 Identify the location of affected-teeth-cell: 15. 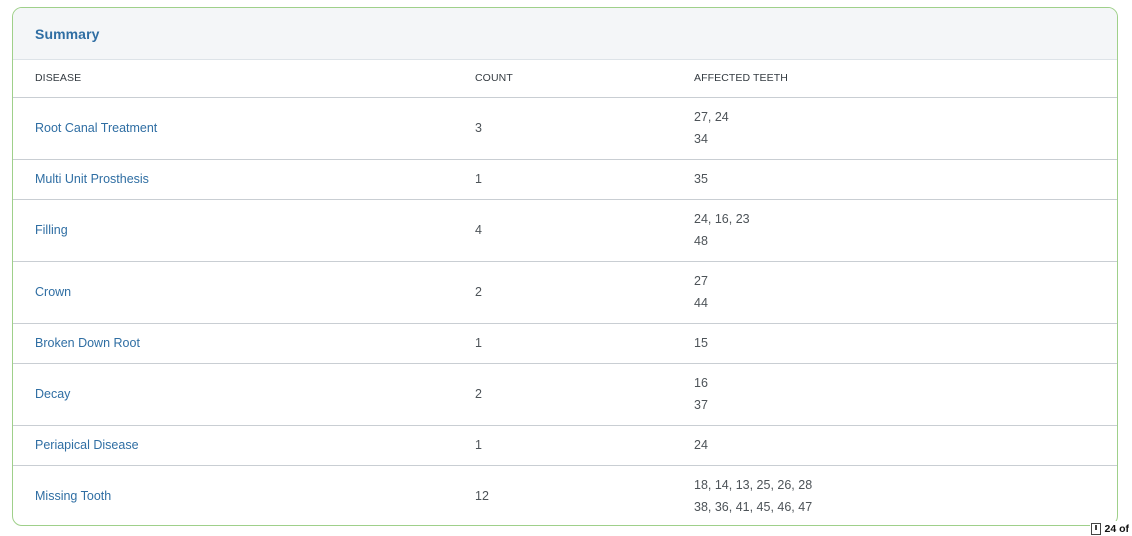
(905, 343).